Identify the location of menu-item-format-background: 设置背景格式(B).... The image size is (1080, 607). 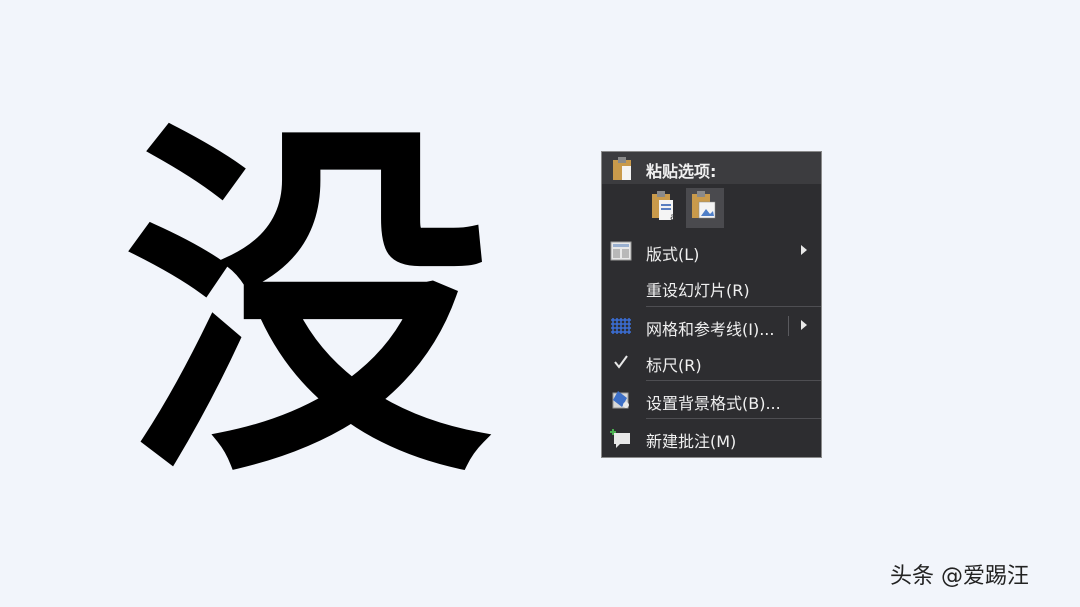
(711, 400).